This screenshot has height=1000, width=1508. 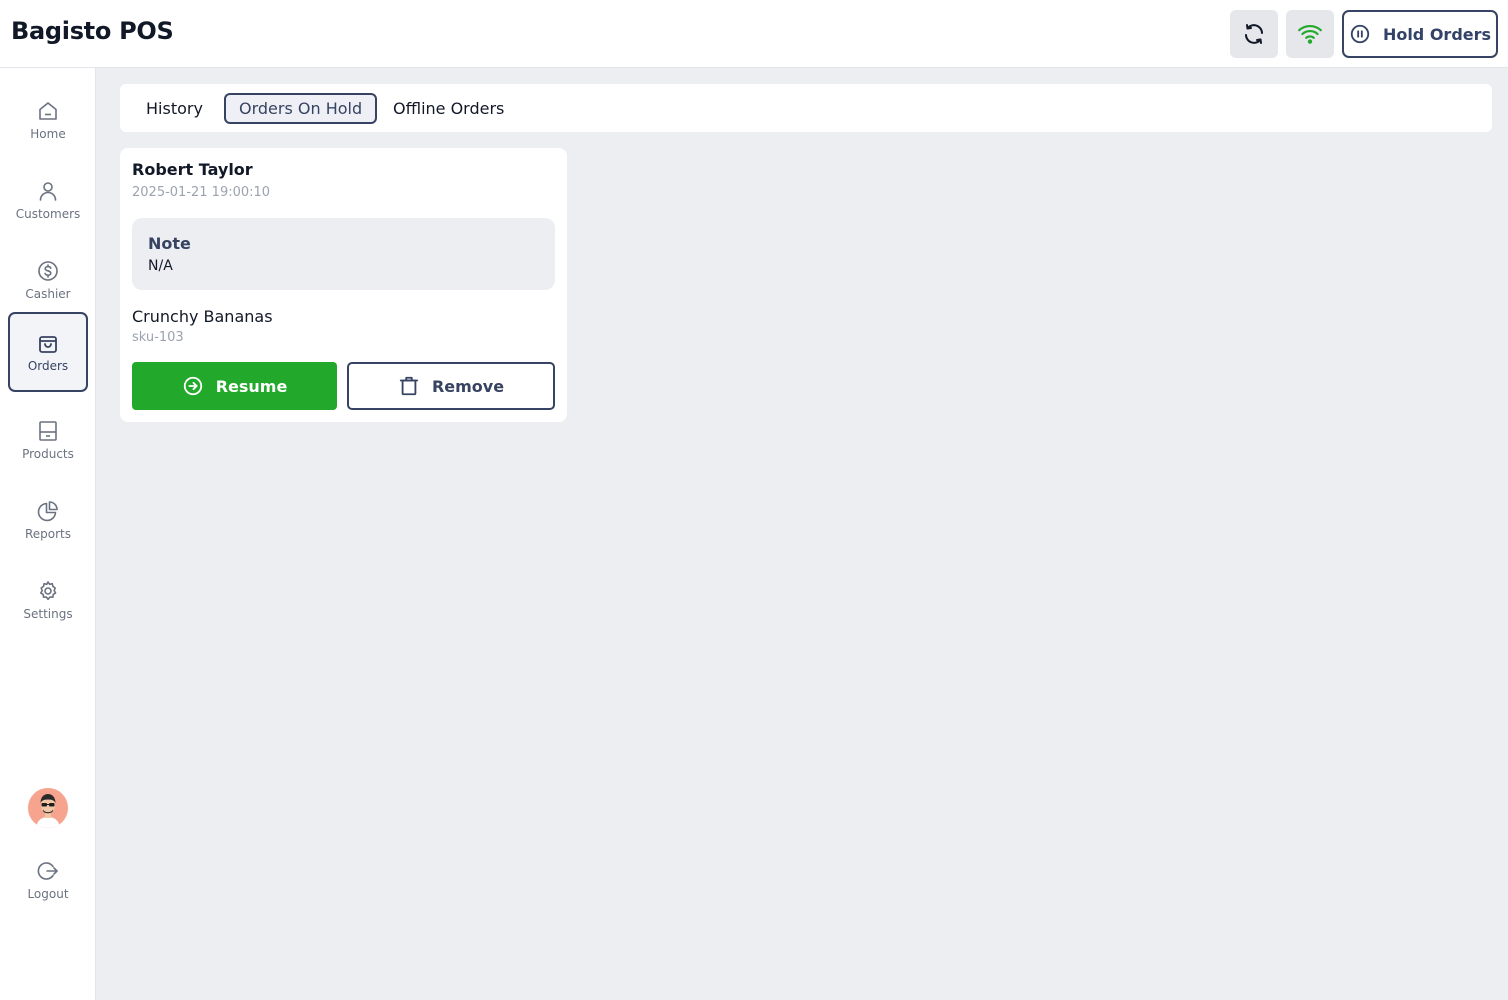 I want to click on sidebar-item-reports: Reports, so click(x=48, y=520).